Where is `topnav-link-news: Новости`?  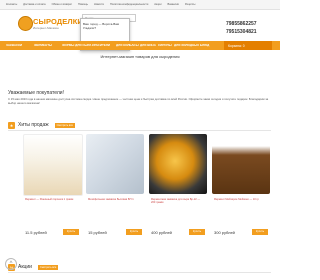 topnav-link-news: Новости is located at coordinates (99, 4).